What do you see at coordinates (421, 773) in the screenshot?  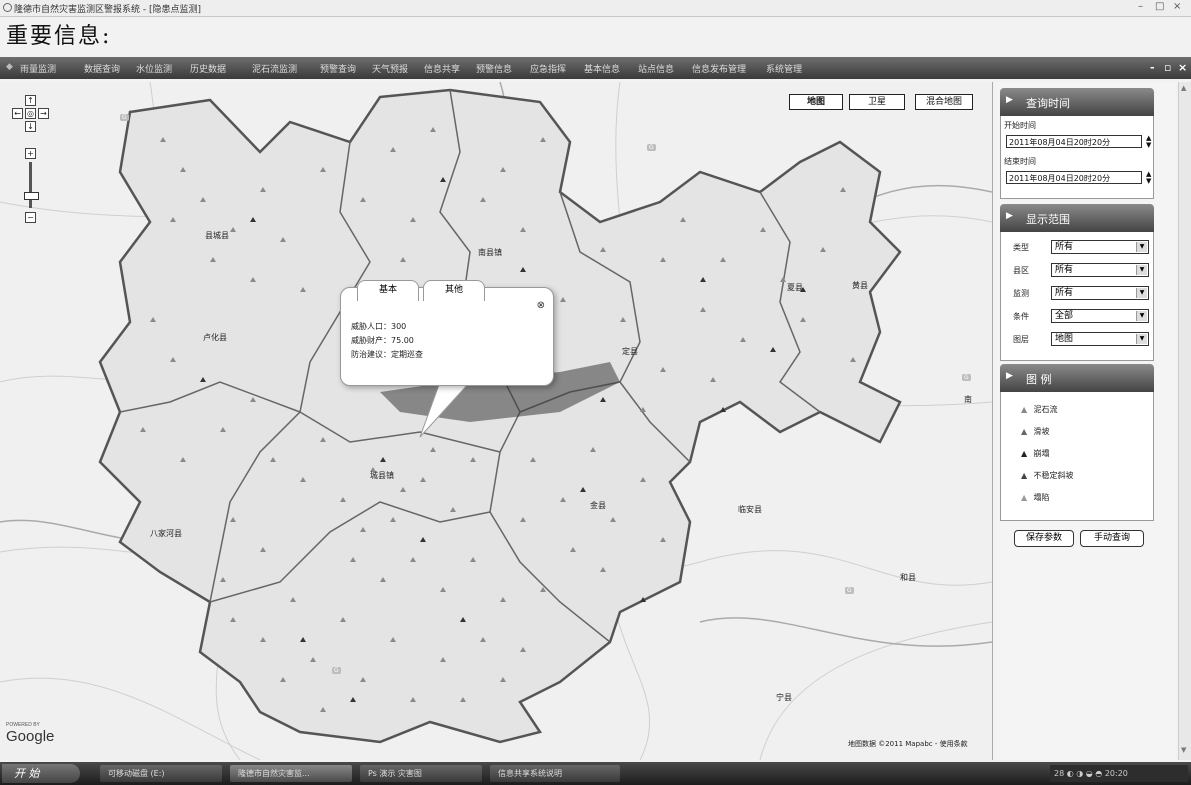 I see `taskbar-item: Ps 演示 灾害图` at bounding box center [421, 773].